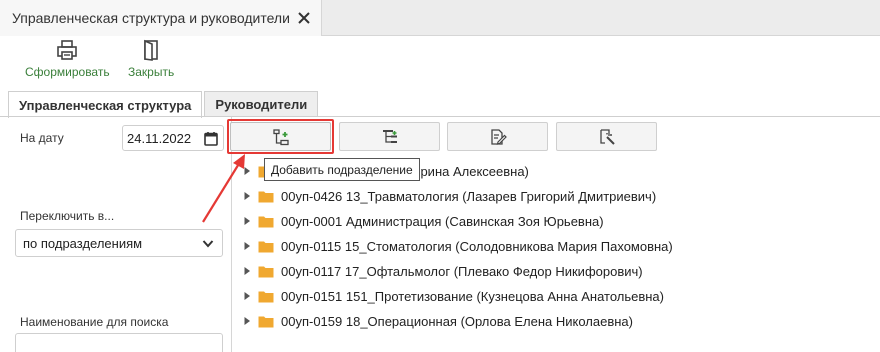 Image resolution: width=880 pixels, height=352 pixels. I want to click on tree-add-icon, so click(389, 136).